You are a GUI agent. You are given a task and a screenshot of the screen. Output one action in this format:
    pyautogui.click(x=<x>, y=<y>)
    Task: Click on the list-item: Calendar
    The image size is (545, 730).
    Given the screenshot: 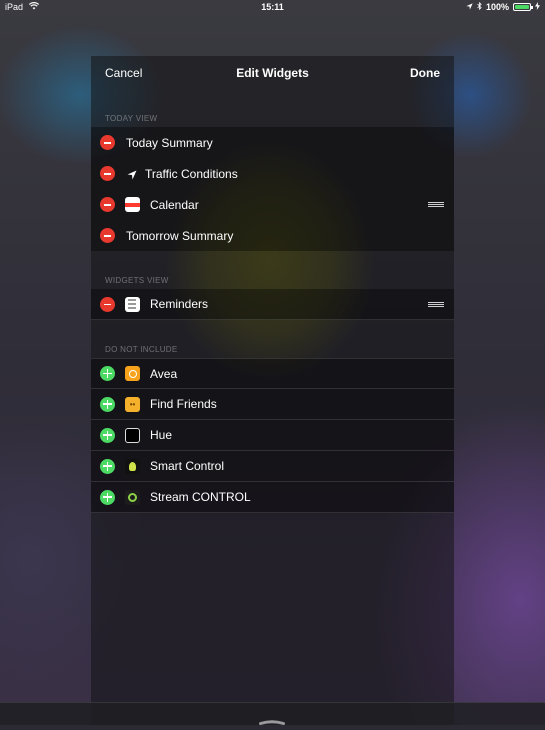 What is the action you would take?
    pyautogui.click(x=272, y=204)
    